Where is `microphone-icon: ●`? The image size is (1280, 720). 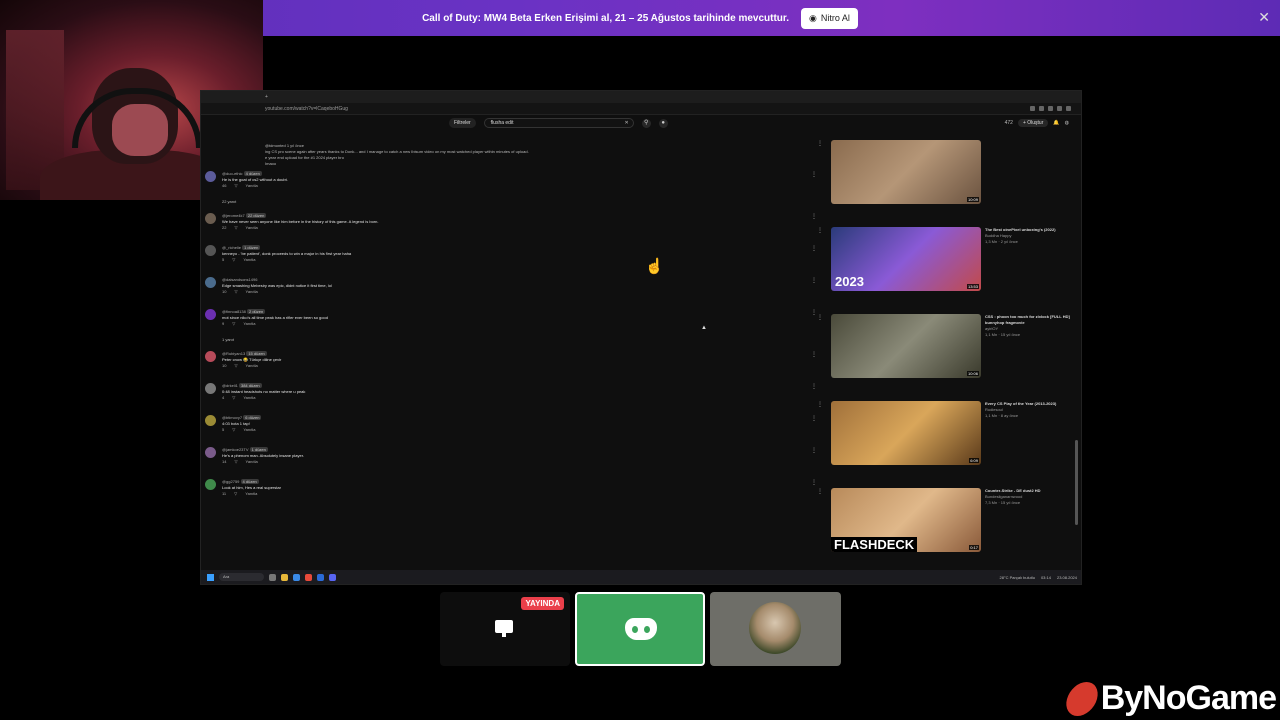
microphone-icon: ● is located at coordinates (663, 123).